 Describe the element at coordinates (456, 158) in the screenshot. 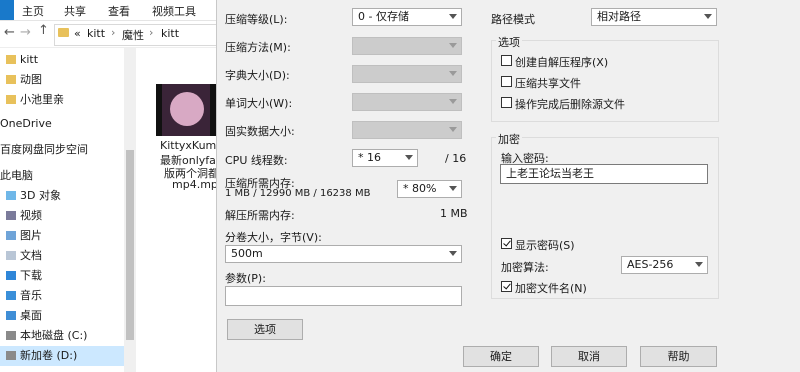

I see `cpu-threads-max: / 16` at that location.